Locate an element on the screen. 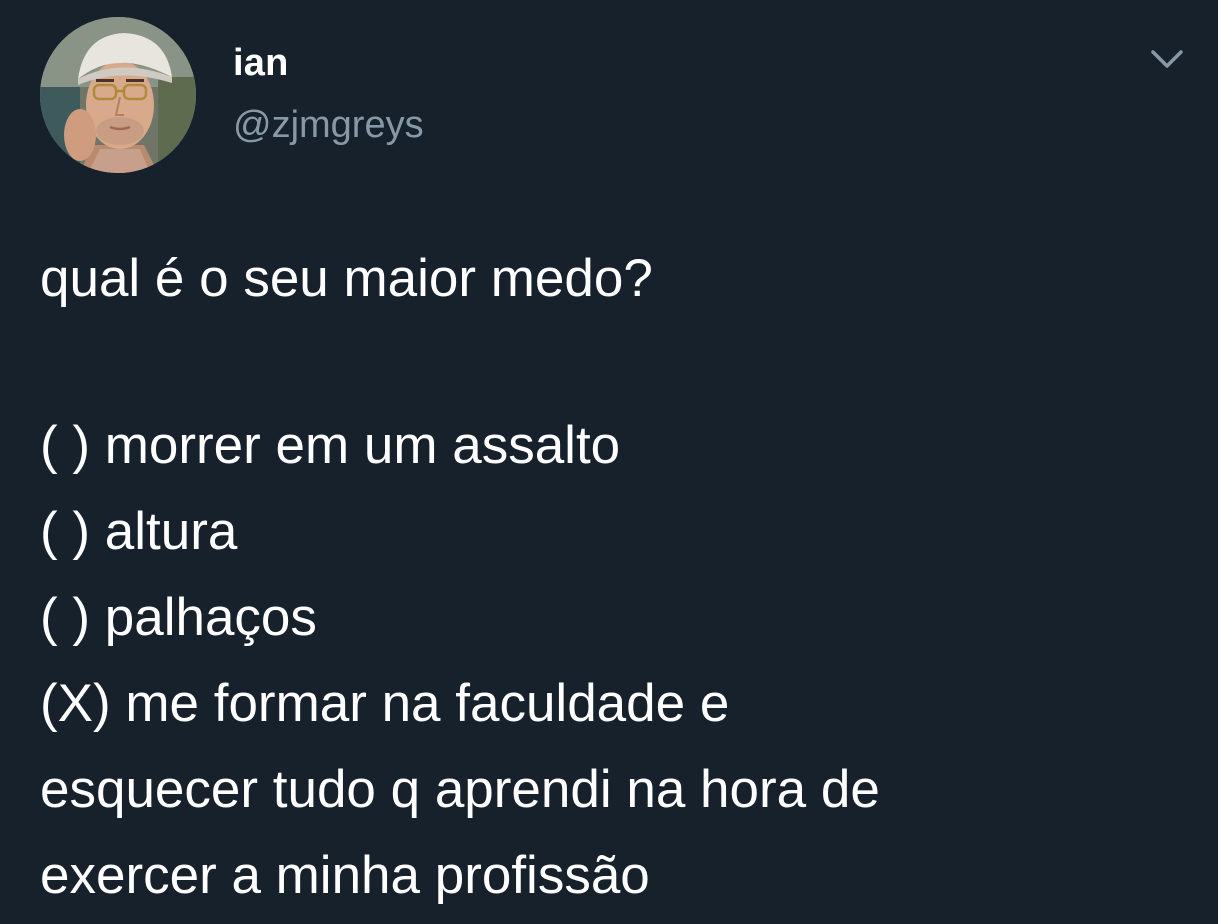  tweet-text-line: esquecer tudo q aprendi na hora de is located at coordinates (460, 789).